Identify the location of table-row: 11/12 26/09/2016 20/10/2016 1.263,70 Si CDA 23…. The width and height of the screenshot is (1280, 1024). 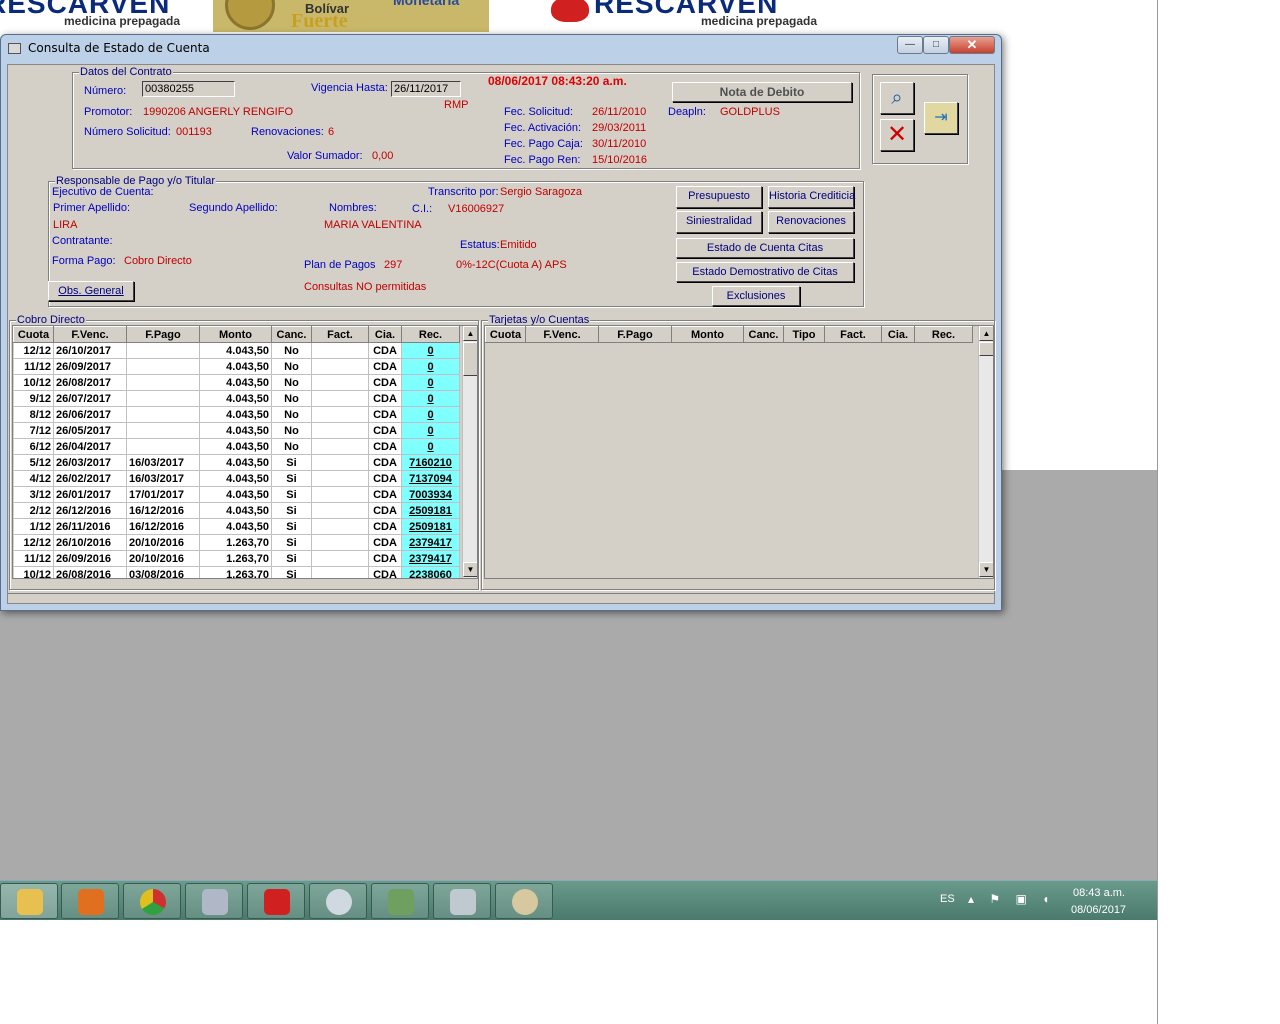
(236, 558).